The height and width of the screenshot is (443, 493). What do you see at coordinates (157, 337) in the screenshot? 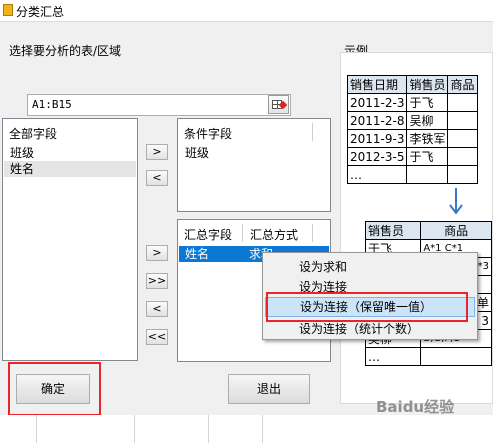
I see `remove-all-summary-button: <<` at bounding box center [157, 337].